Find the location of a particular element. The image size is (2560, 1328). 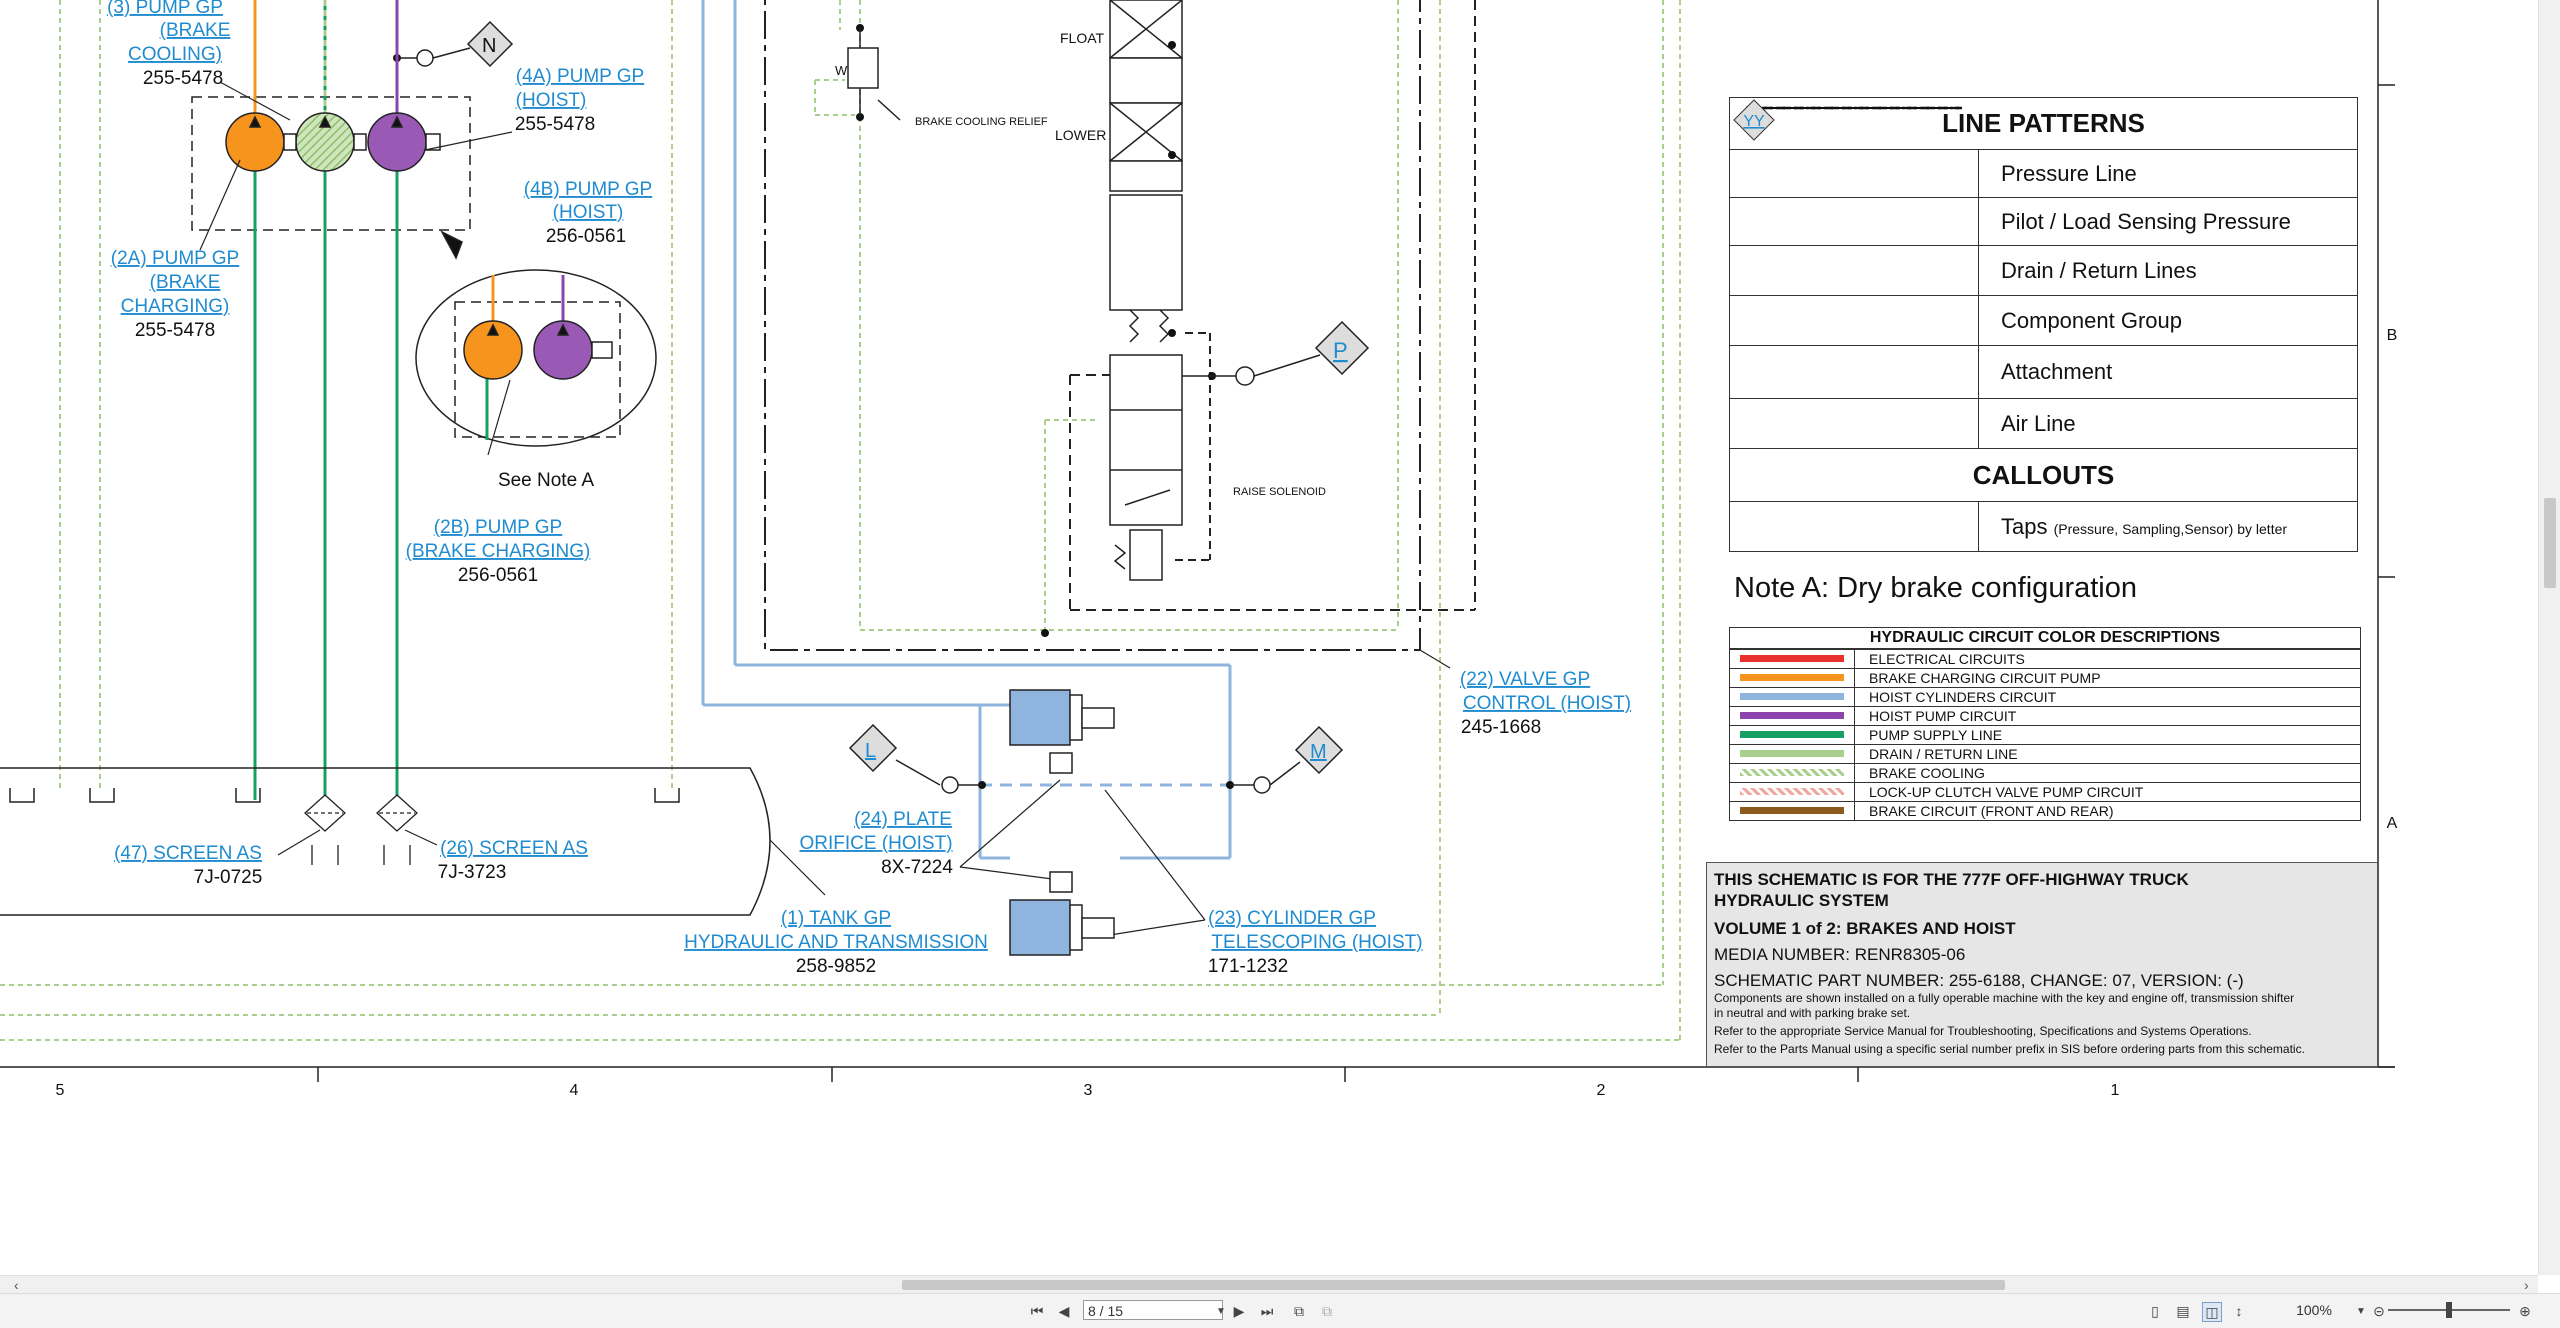

valve22-callout-l1: (22) VALVE GP is located at coordinates (1525, 679).